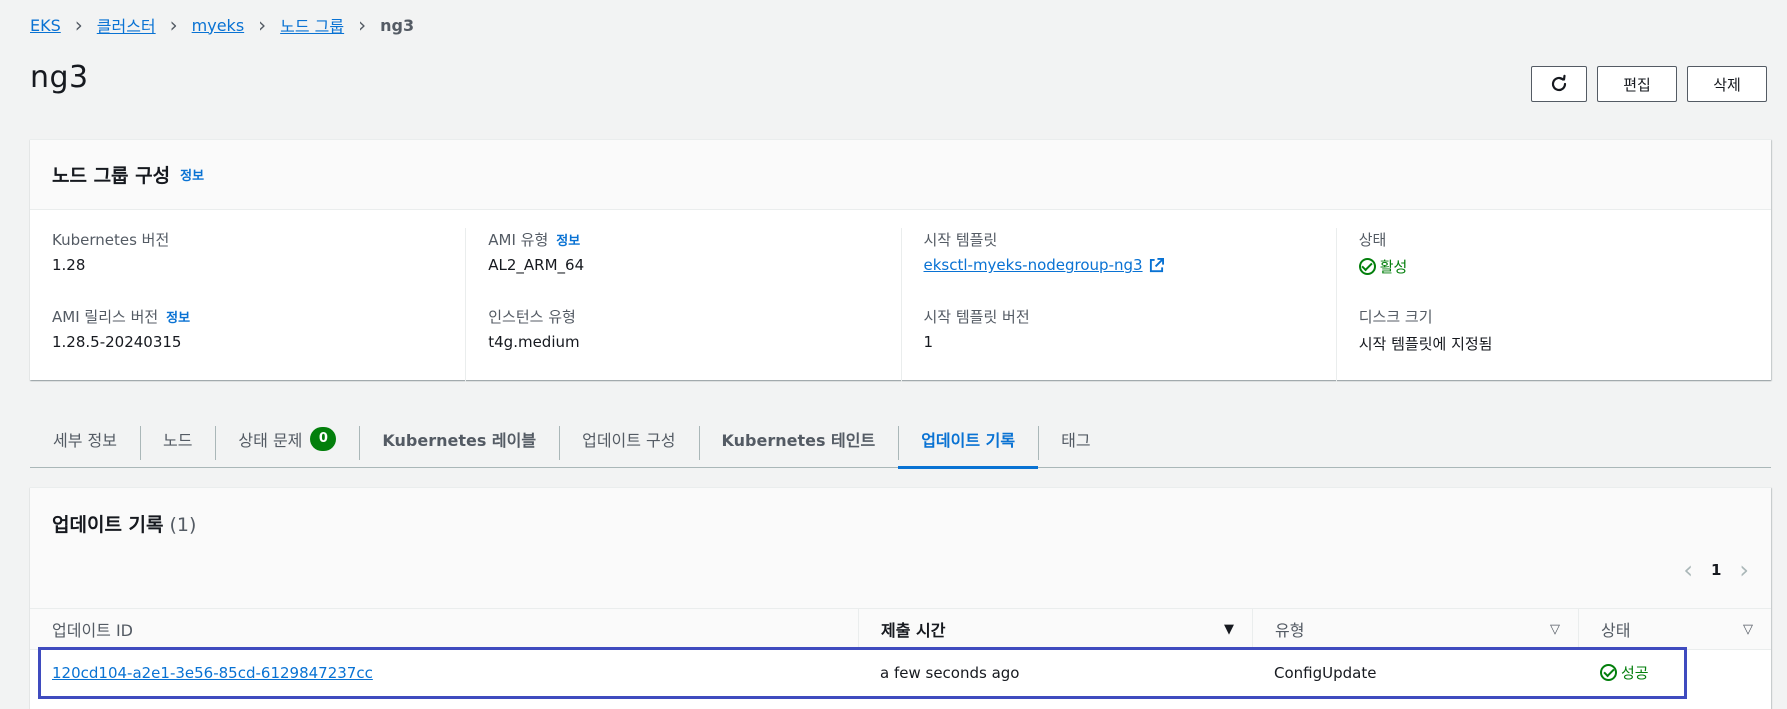 The image size is (1787, 709). Describe the element at coordinates (1415, 629) in the screenshot. I see `column-header-type: 유형 ▽` at that location.